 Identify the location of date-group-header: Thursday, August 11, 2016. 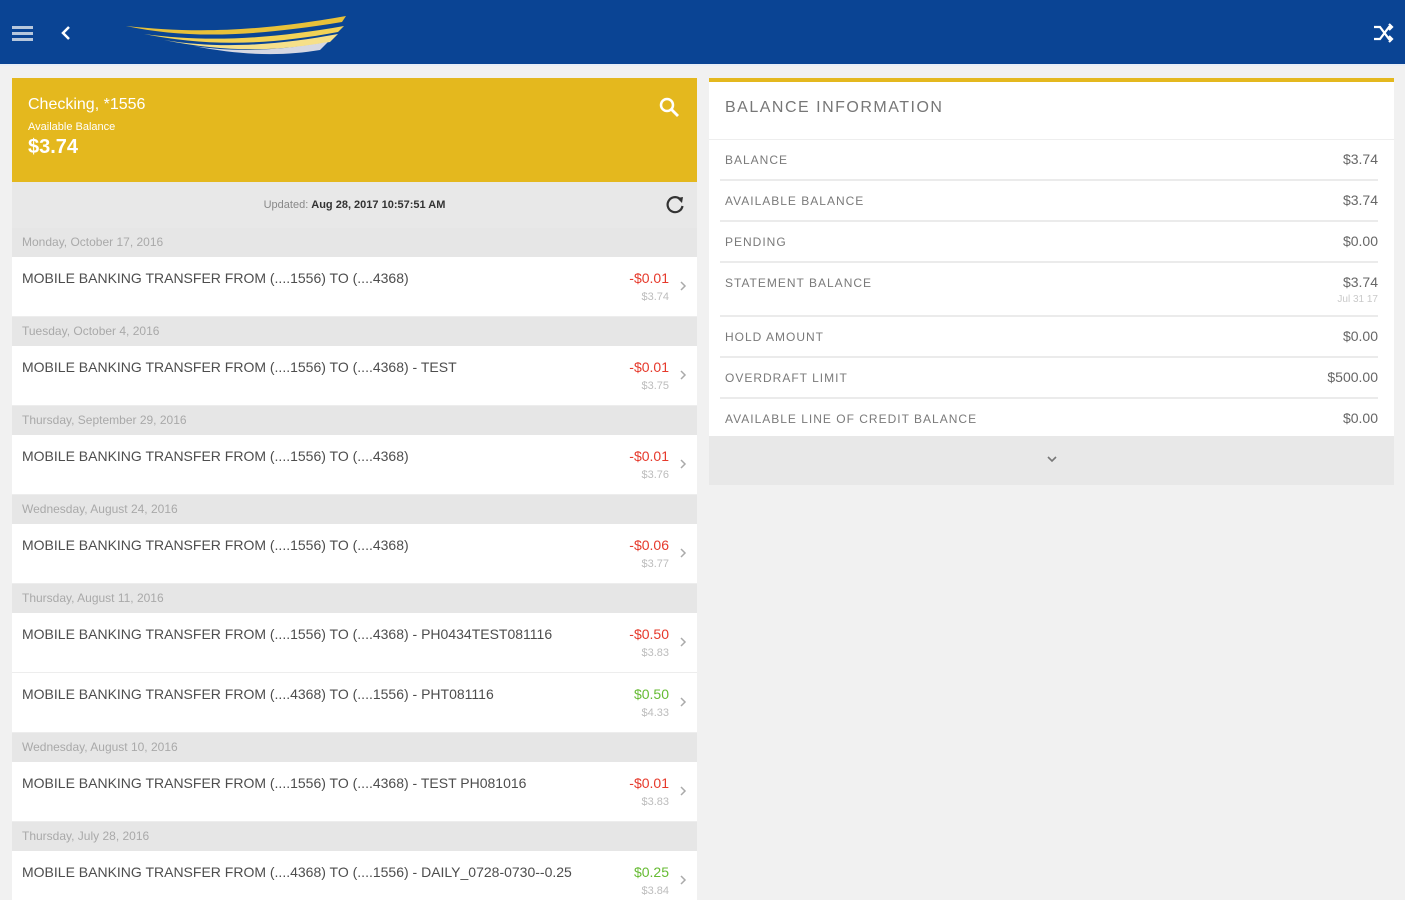
(354, 598).